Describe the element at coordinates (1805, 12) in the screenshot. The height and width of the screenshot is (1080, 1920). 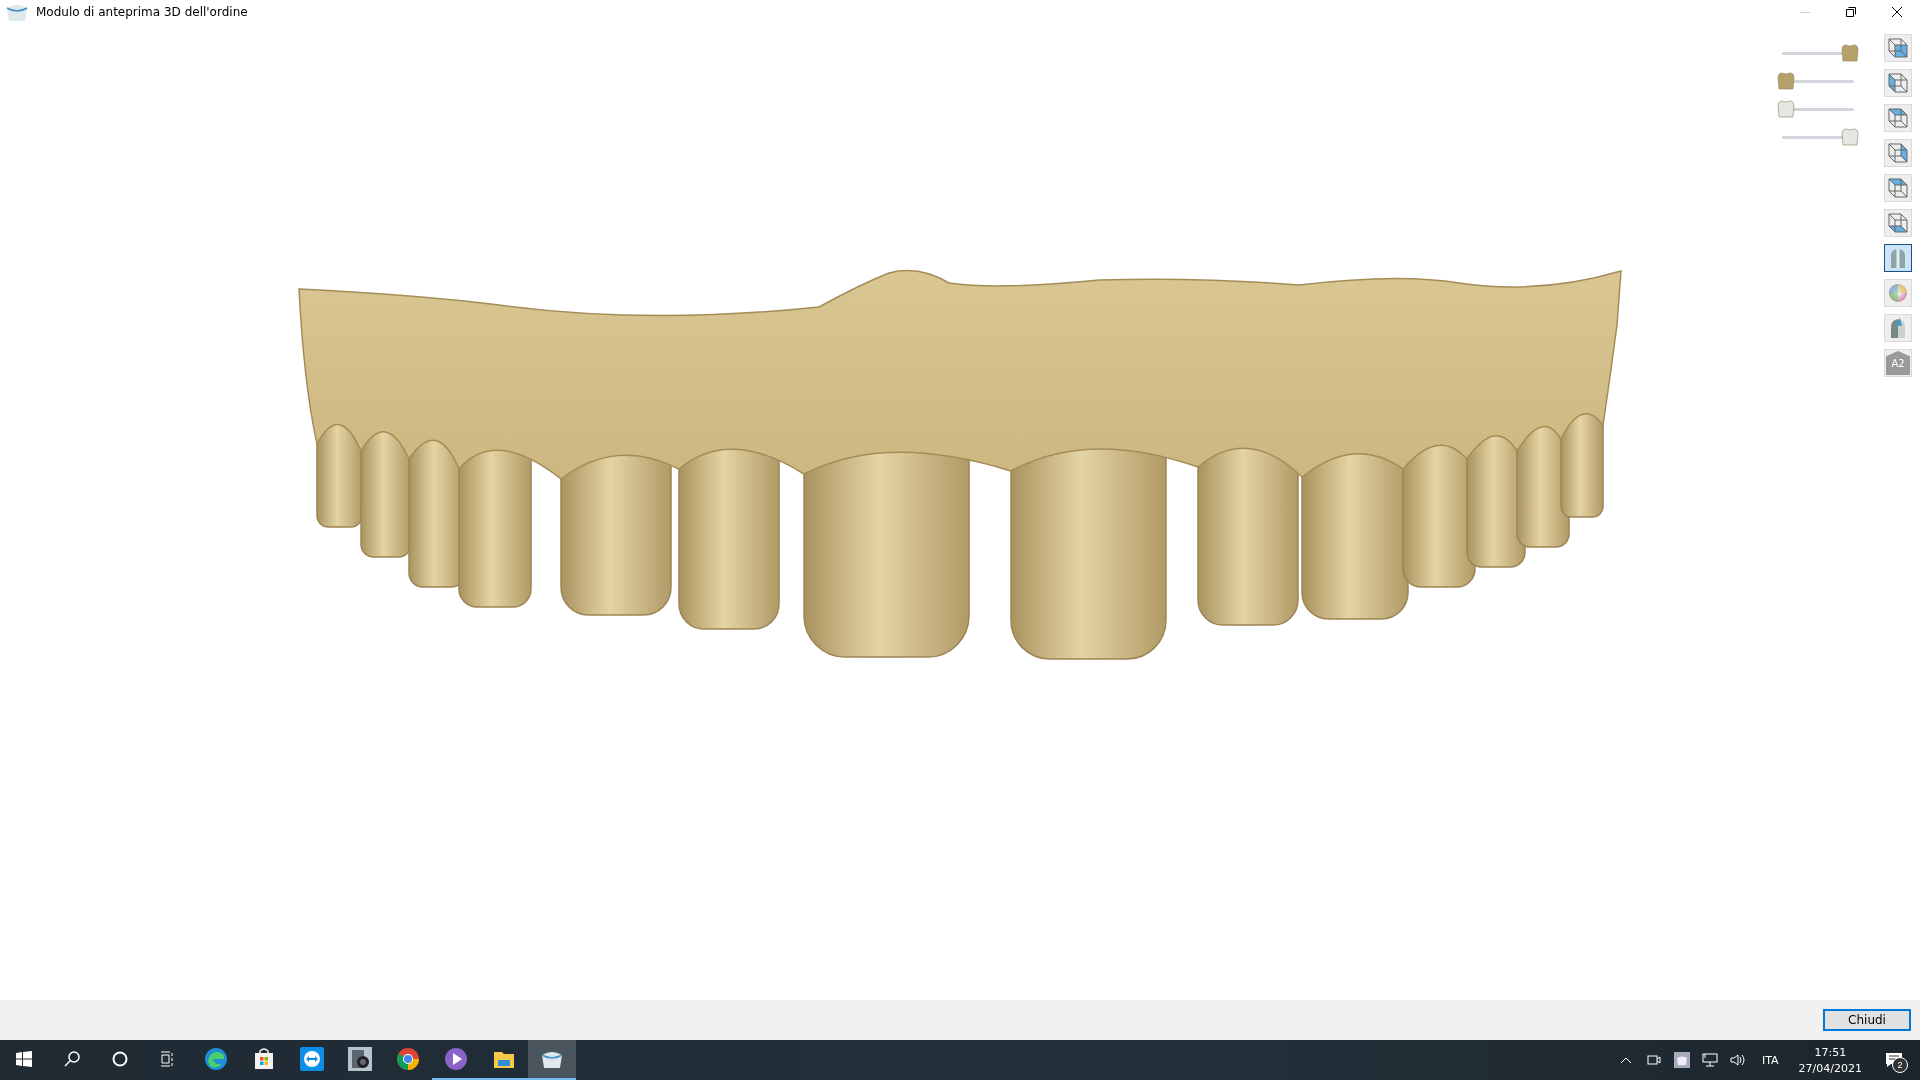
I see `minimize-icon` at that location.